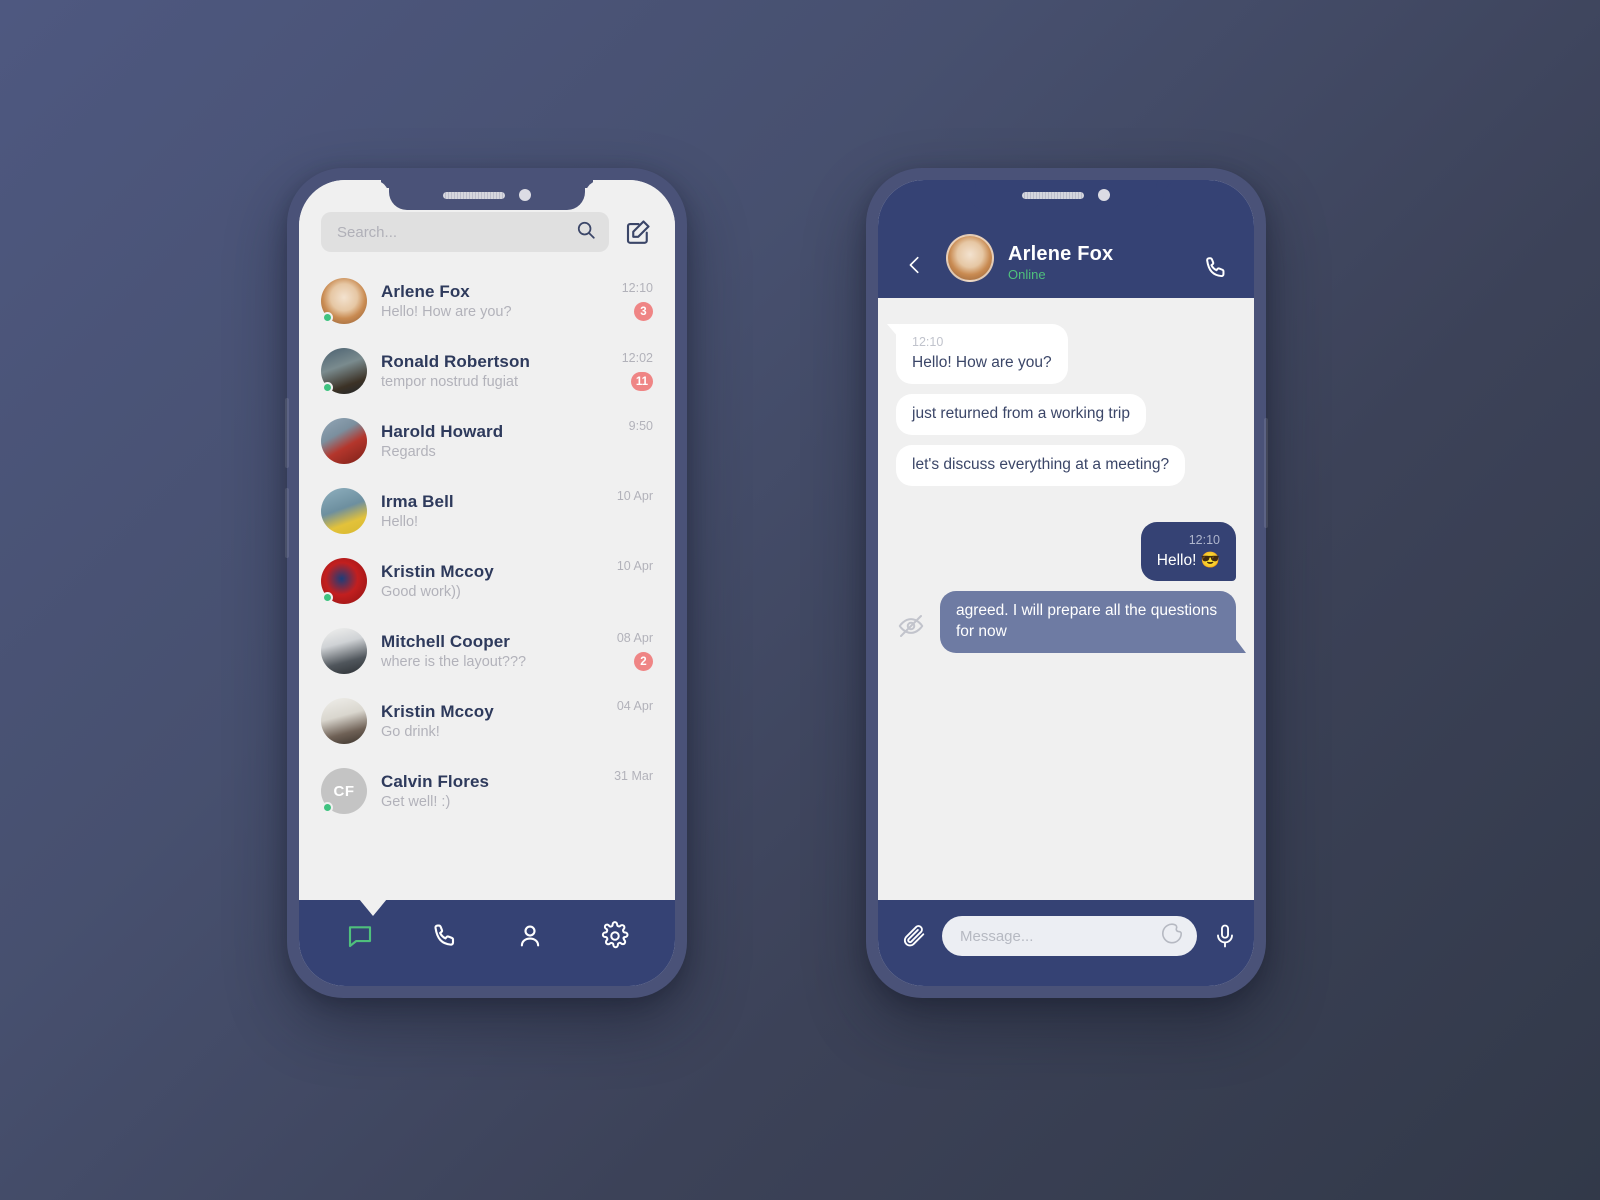  I want to click on microphone-icon, so click(1225, 936).